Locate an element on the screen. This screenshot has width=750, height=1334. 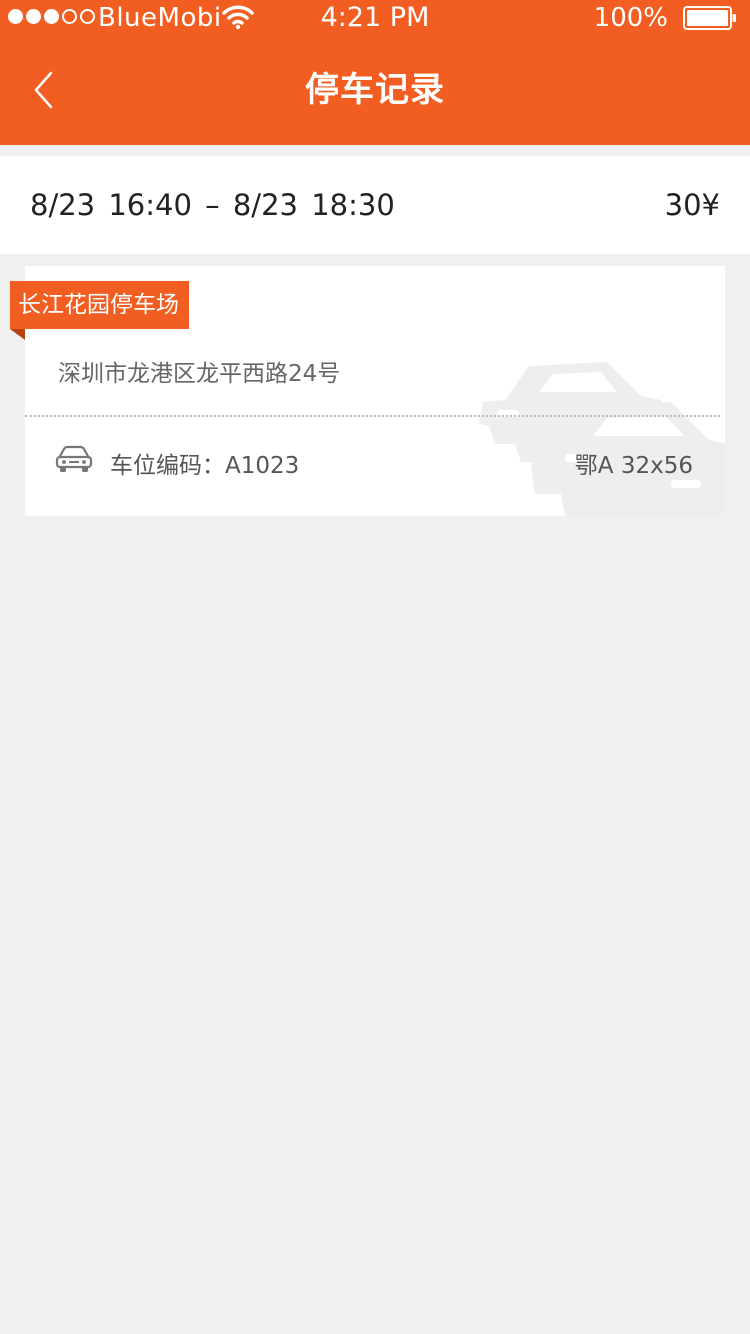
app-header: BlueMobi 4:21 PM 100% 停车记录 is located at coordinates (375, 72).